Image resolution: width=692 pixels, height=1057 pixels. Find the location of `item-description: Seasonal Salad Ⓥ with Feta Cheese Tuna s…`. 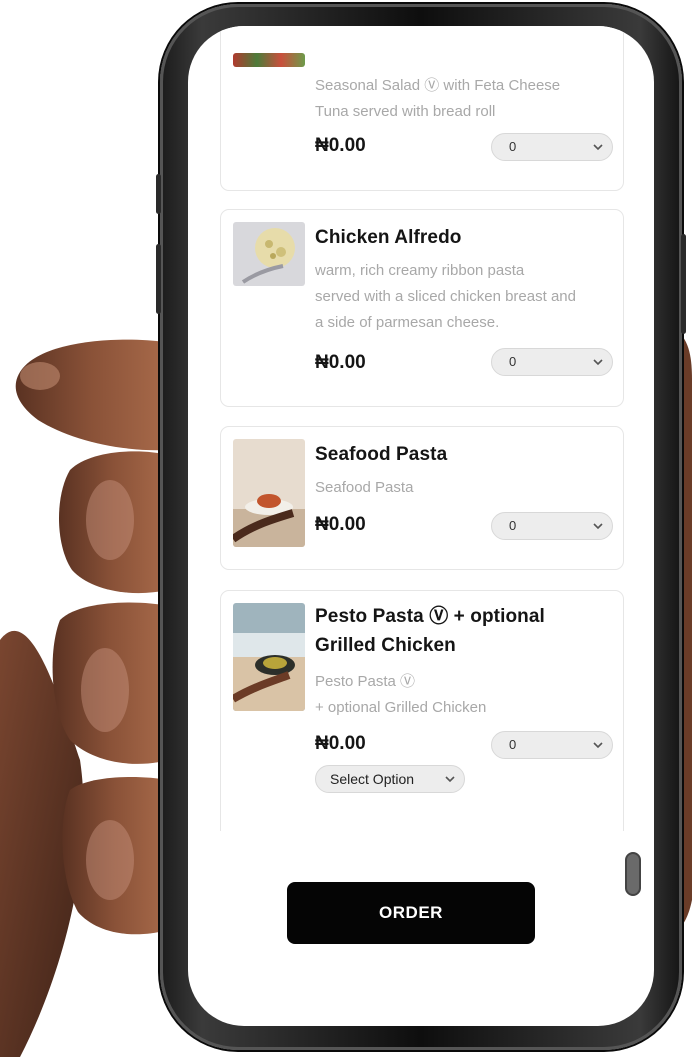

item-description: Seasonal Salad Ⓥ with Feta Cheese Tuna s… is located at coordinates (438, 98).